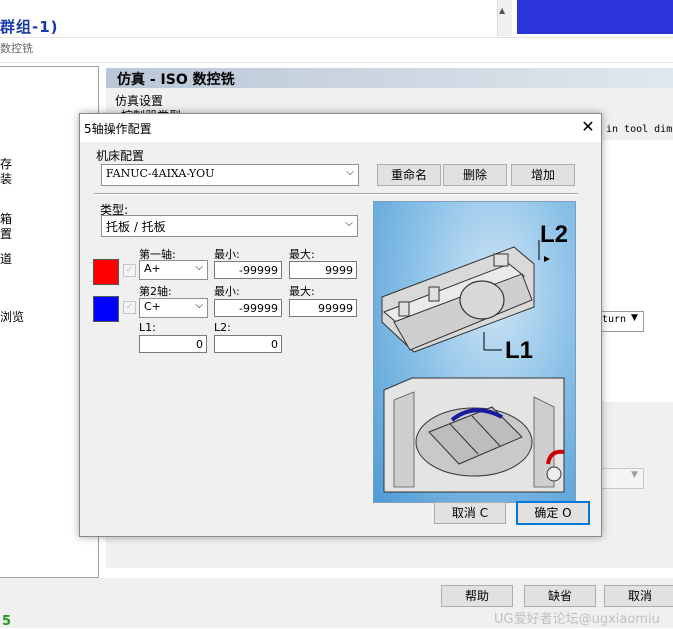  What do you see at coordinates (323, 270) in the screenshot?
I see `axis1-max-input: 9999` at bounding box center [323, 270].